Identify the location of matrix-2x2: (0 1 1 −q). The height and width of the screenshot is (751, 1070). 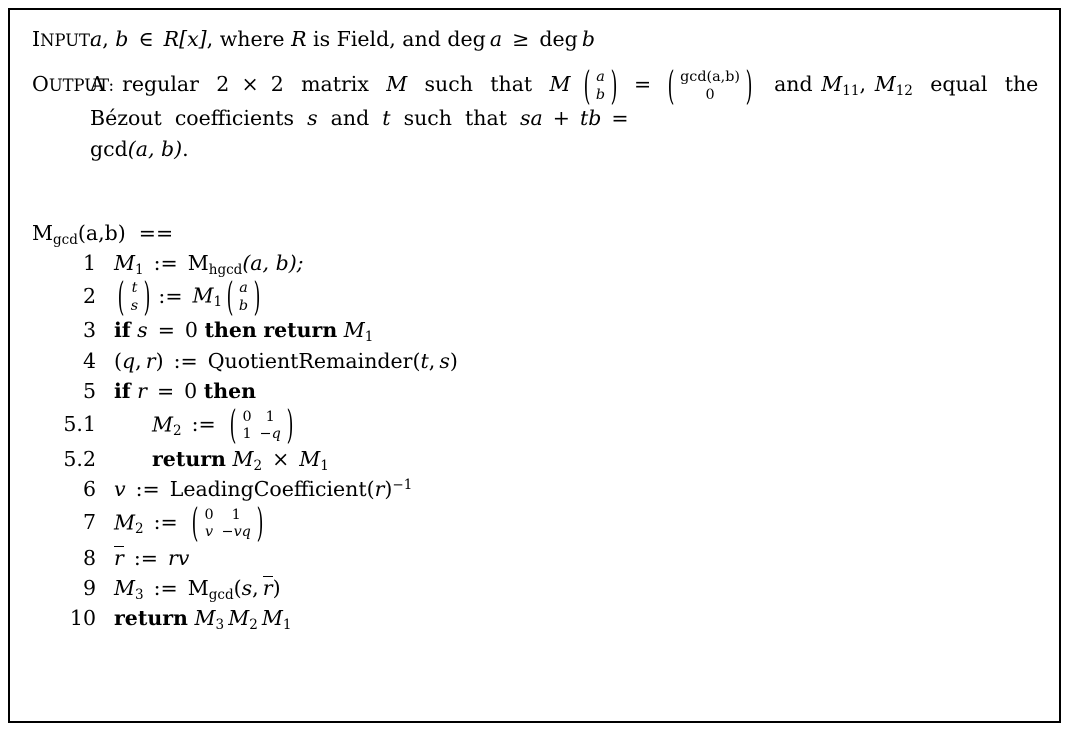
(261, 425).